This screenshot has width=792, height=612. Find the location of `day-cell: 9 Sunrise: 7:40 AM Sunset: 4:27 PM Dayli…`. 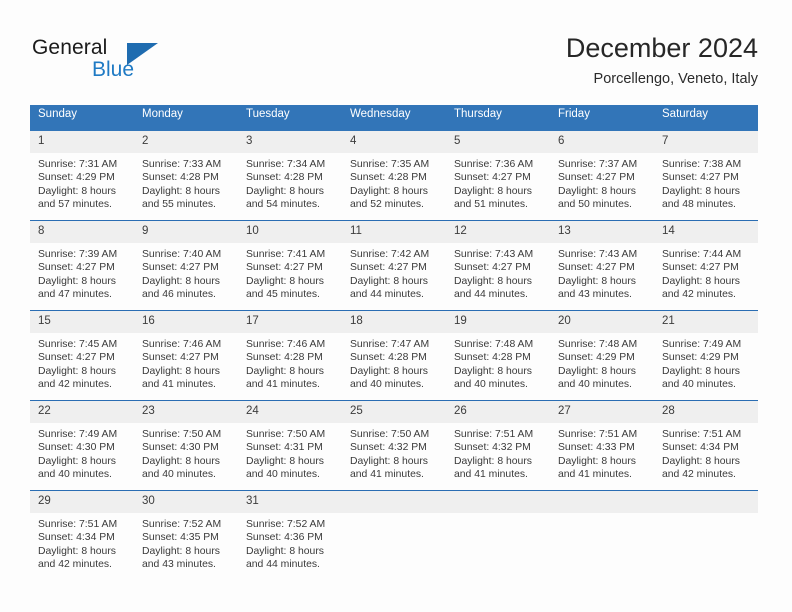

day-cell: 9 Sunrise: 7:40 AM Sunset: 4:27 PM Dayli… is located at coordinates (186, 265).